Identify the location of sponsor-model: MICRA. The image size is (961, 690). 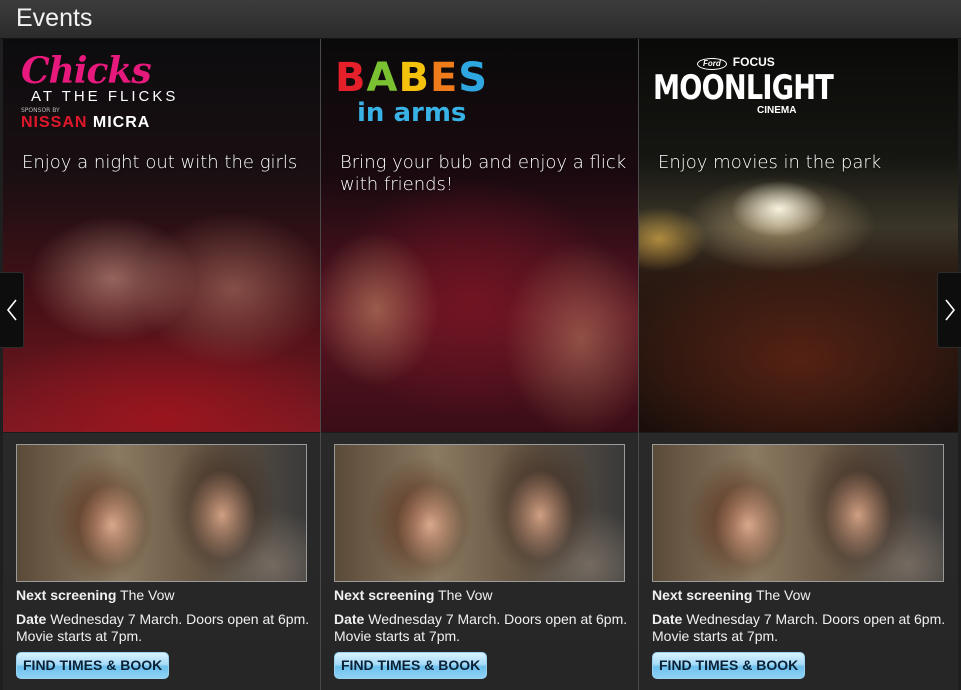
(121, 122).